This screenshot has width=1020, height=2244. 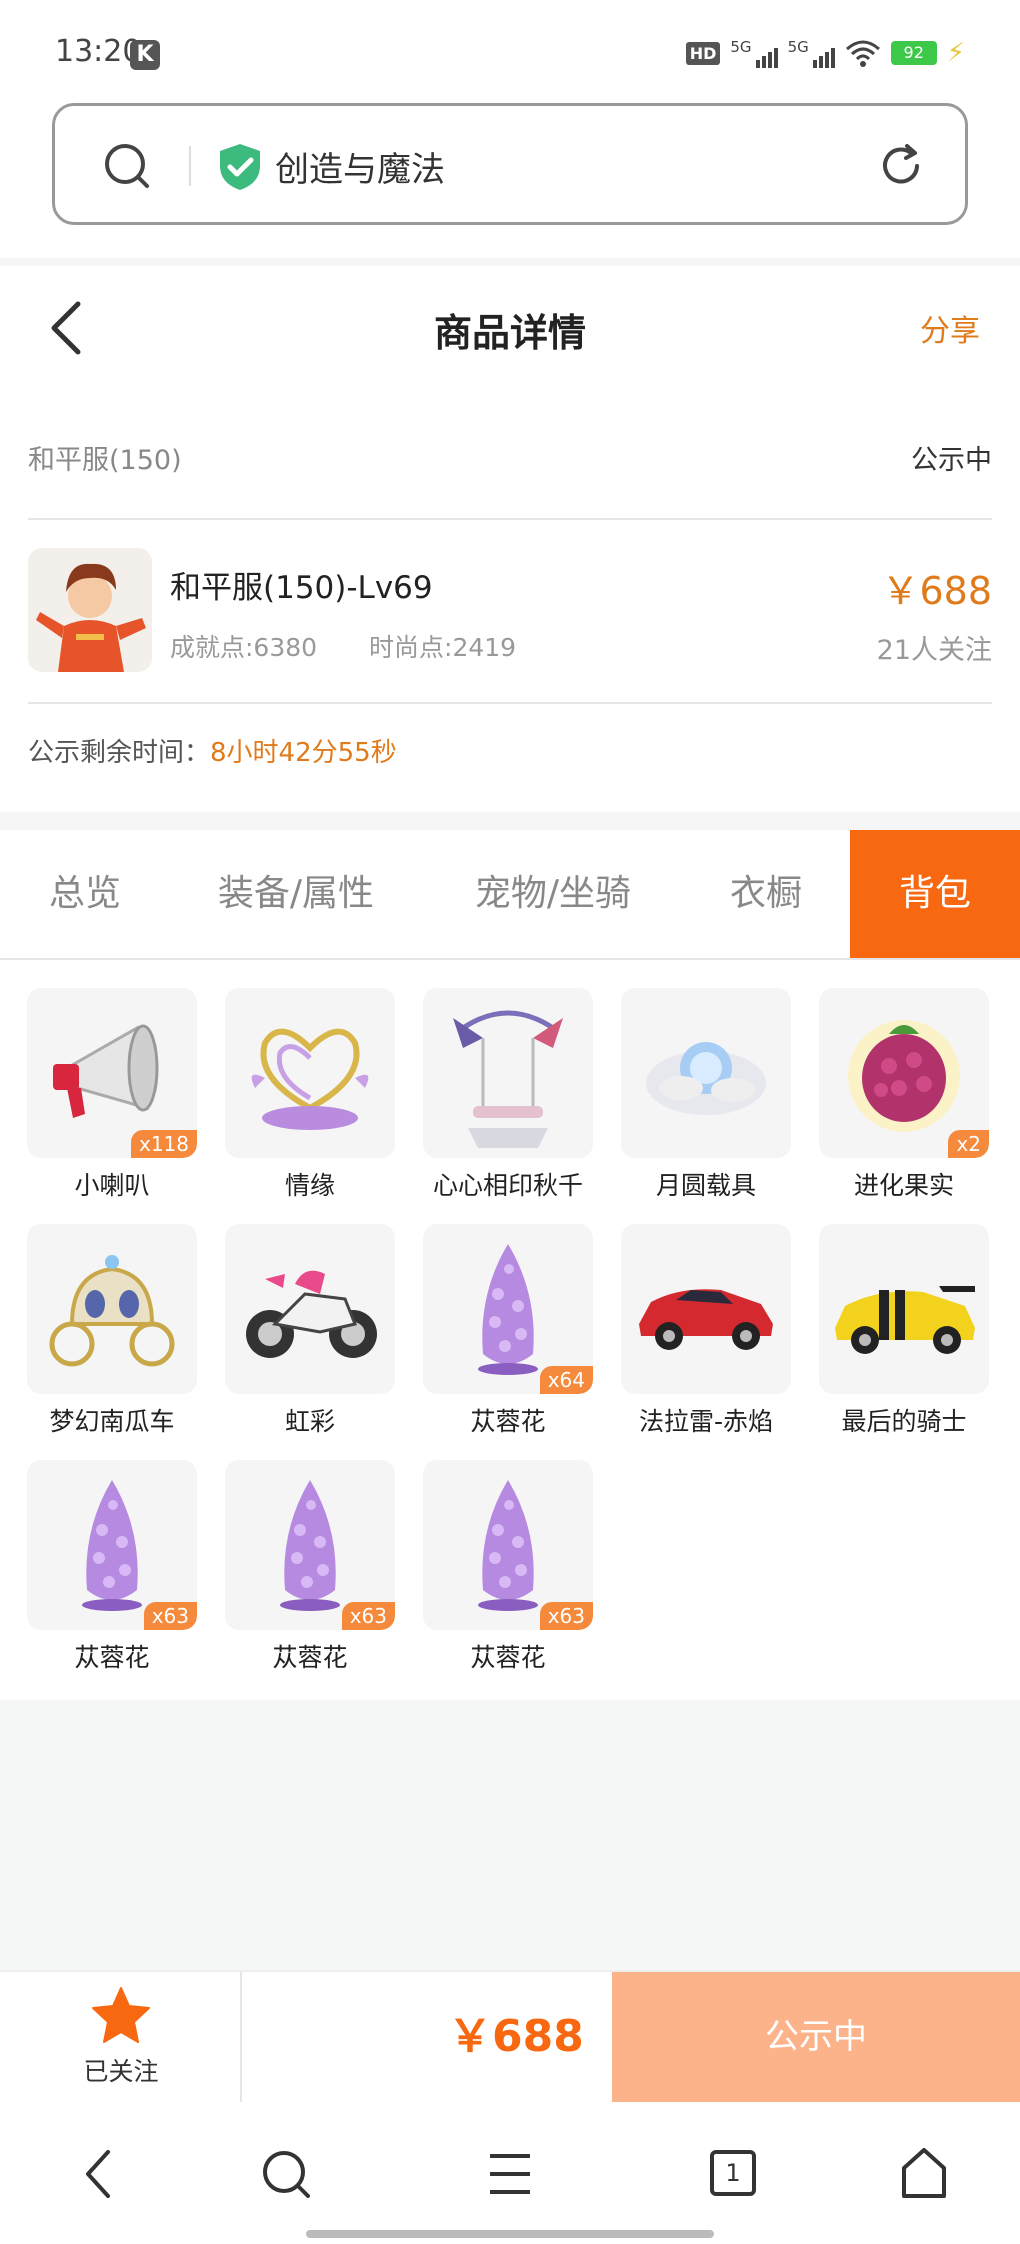 I want to click on server-name: 和平服(150), so click(x=105, y=460).